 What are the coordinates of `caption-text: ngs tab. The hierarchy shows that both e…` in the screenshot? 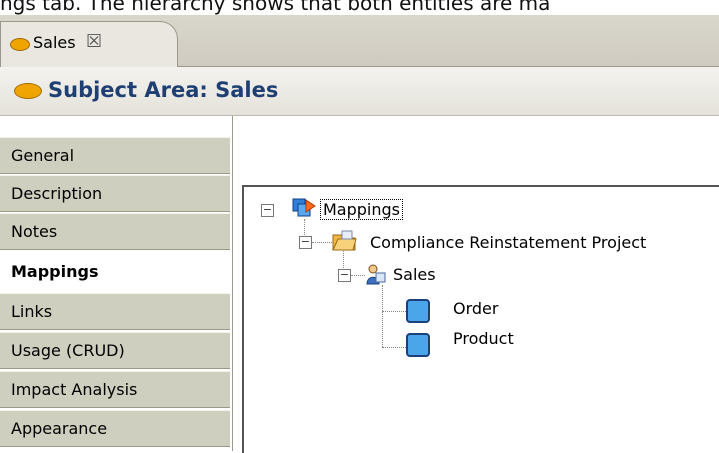 It's located at (275, 7).